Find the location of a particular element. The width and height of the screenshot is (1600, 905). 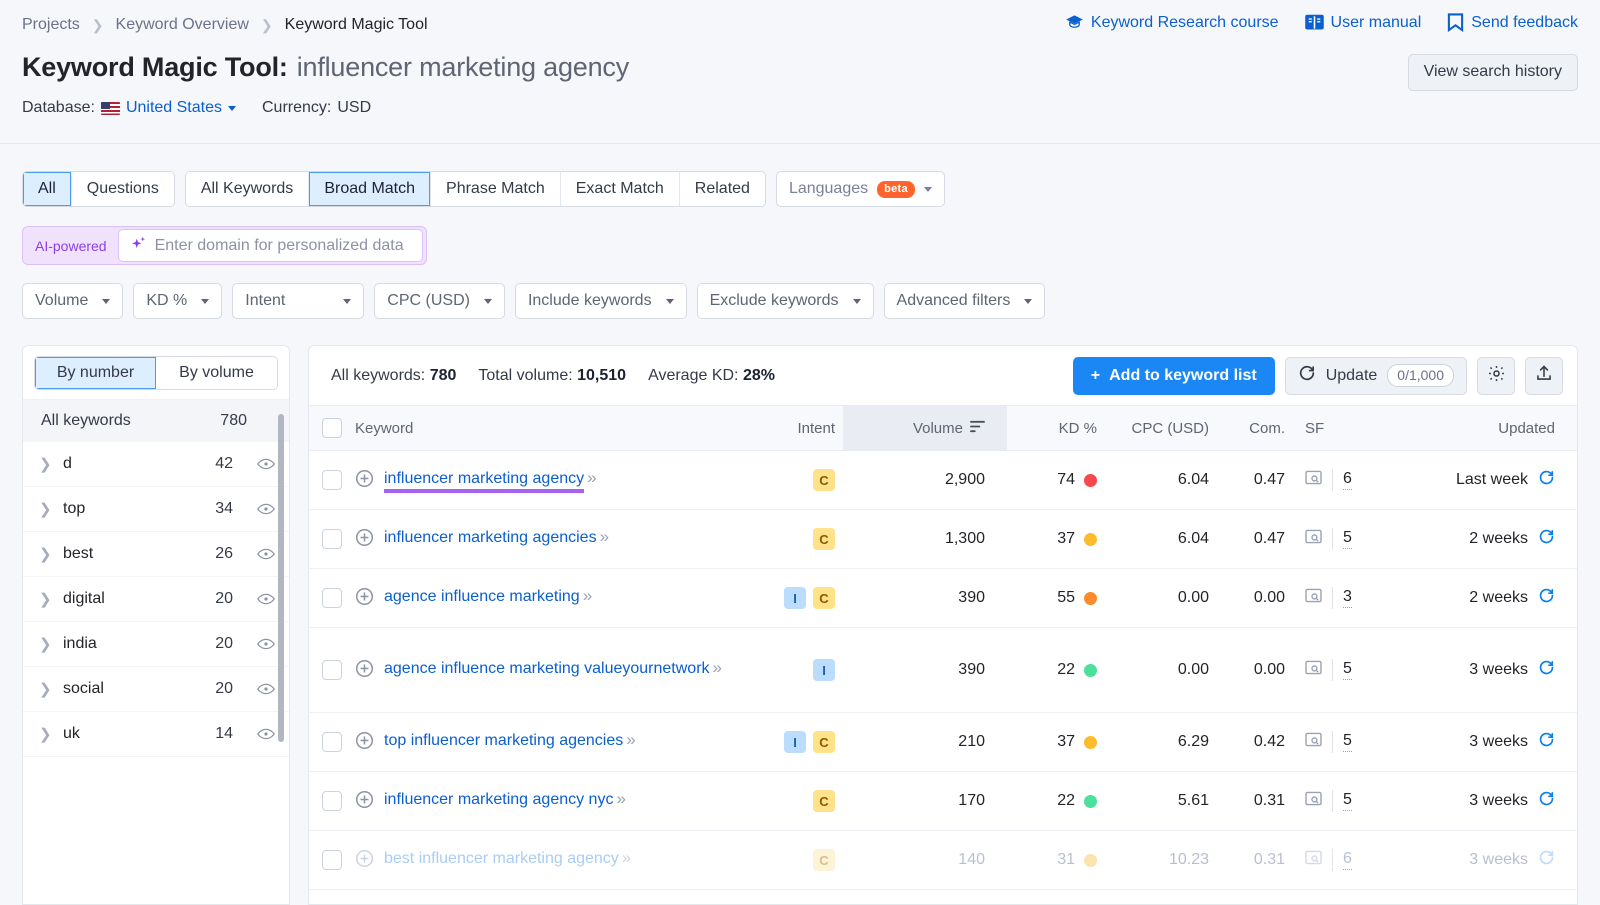

tab-phrase-match: Phrase Match is located at coordinates (496, 189).